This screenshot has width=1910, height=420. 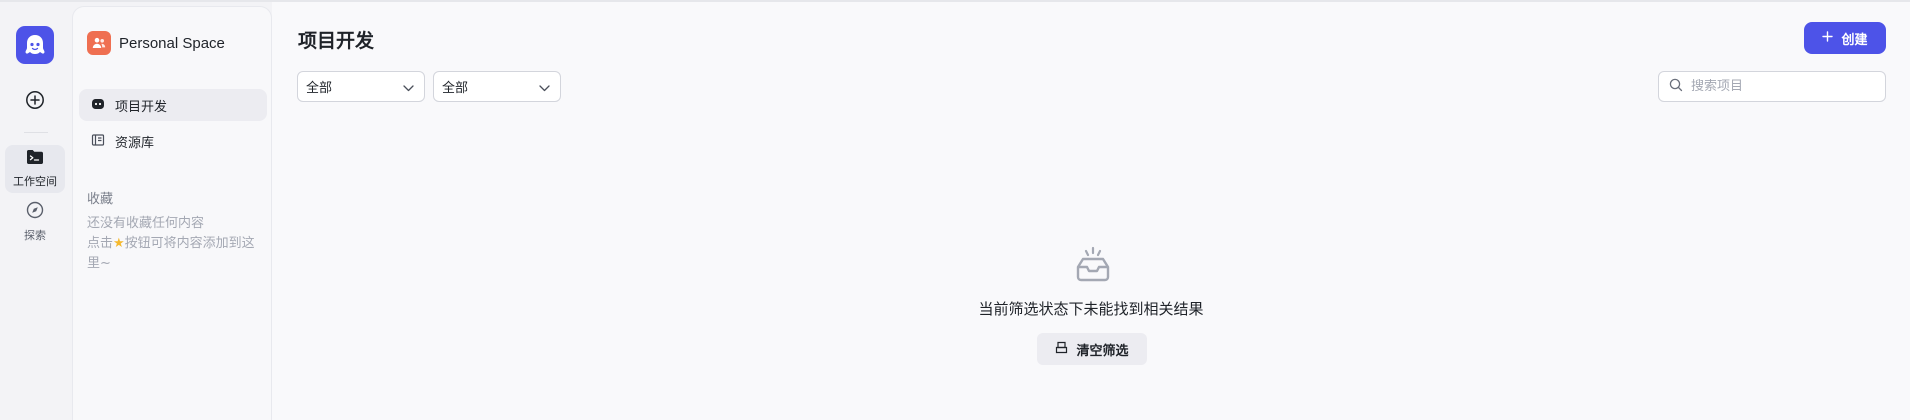 I want to click on search-input, so click(x=1781, y=86).